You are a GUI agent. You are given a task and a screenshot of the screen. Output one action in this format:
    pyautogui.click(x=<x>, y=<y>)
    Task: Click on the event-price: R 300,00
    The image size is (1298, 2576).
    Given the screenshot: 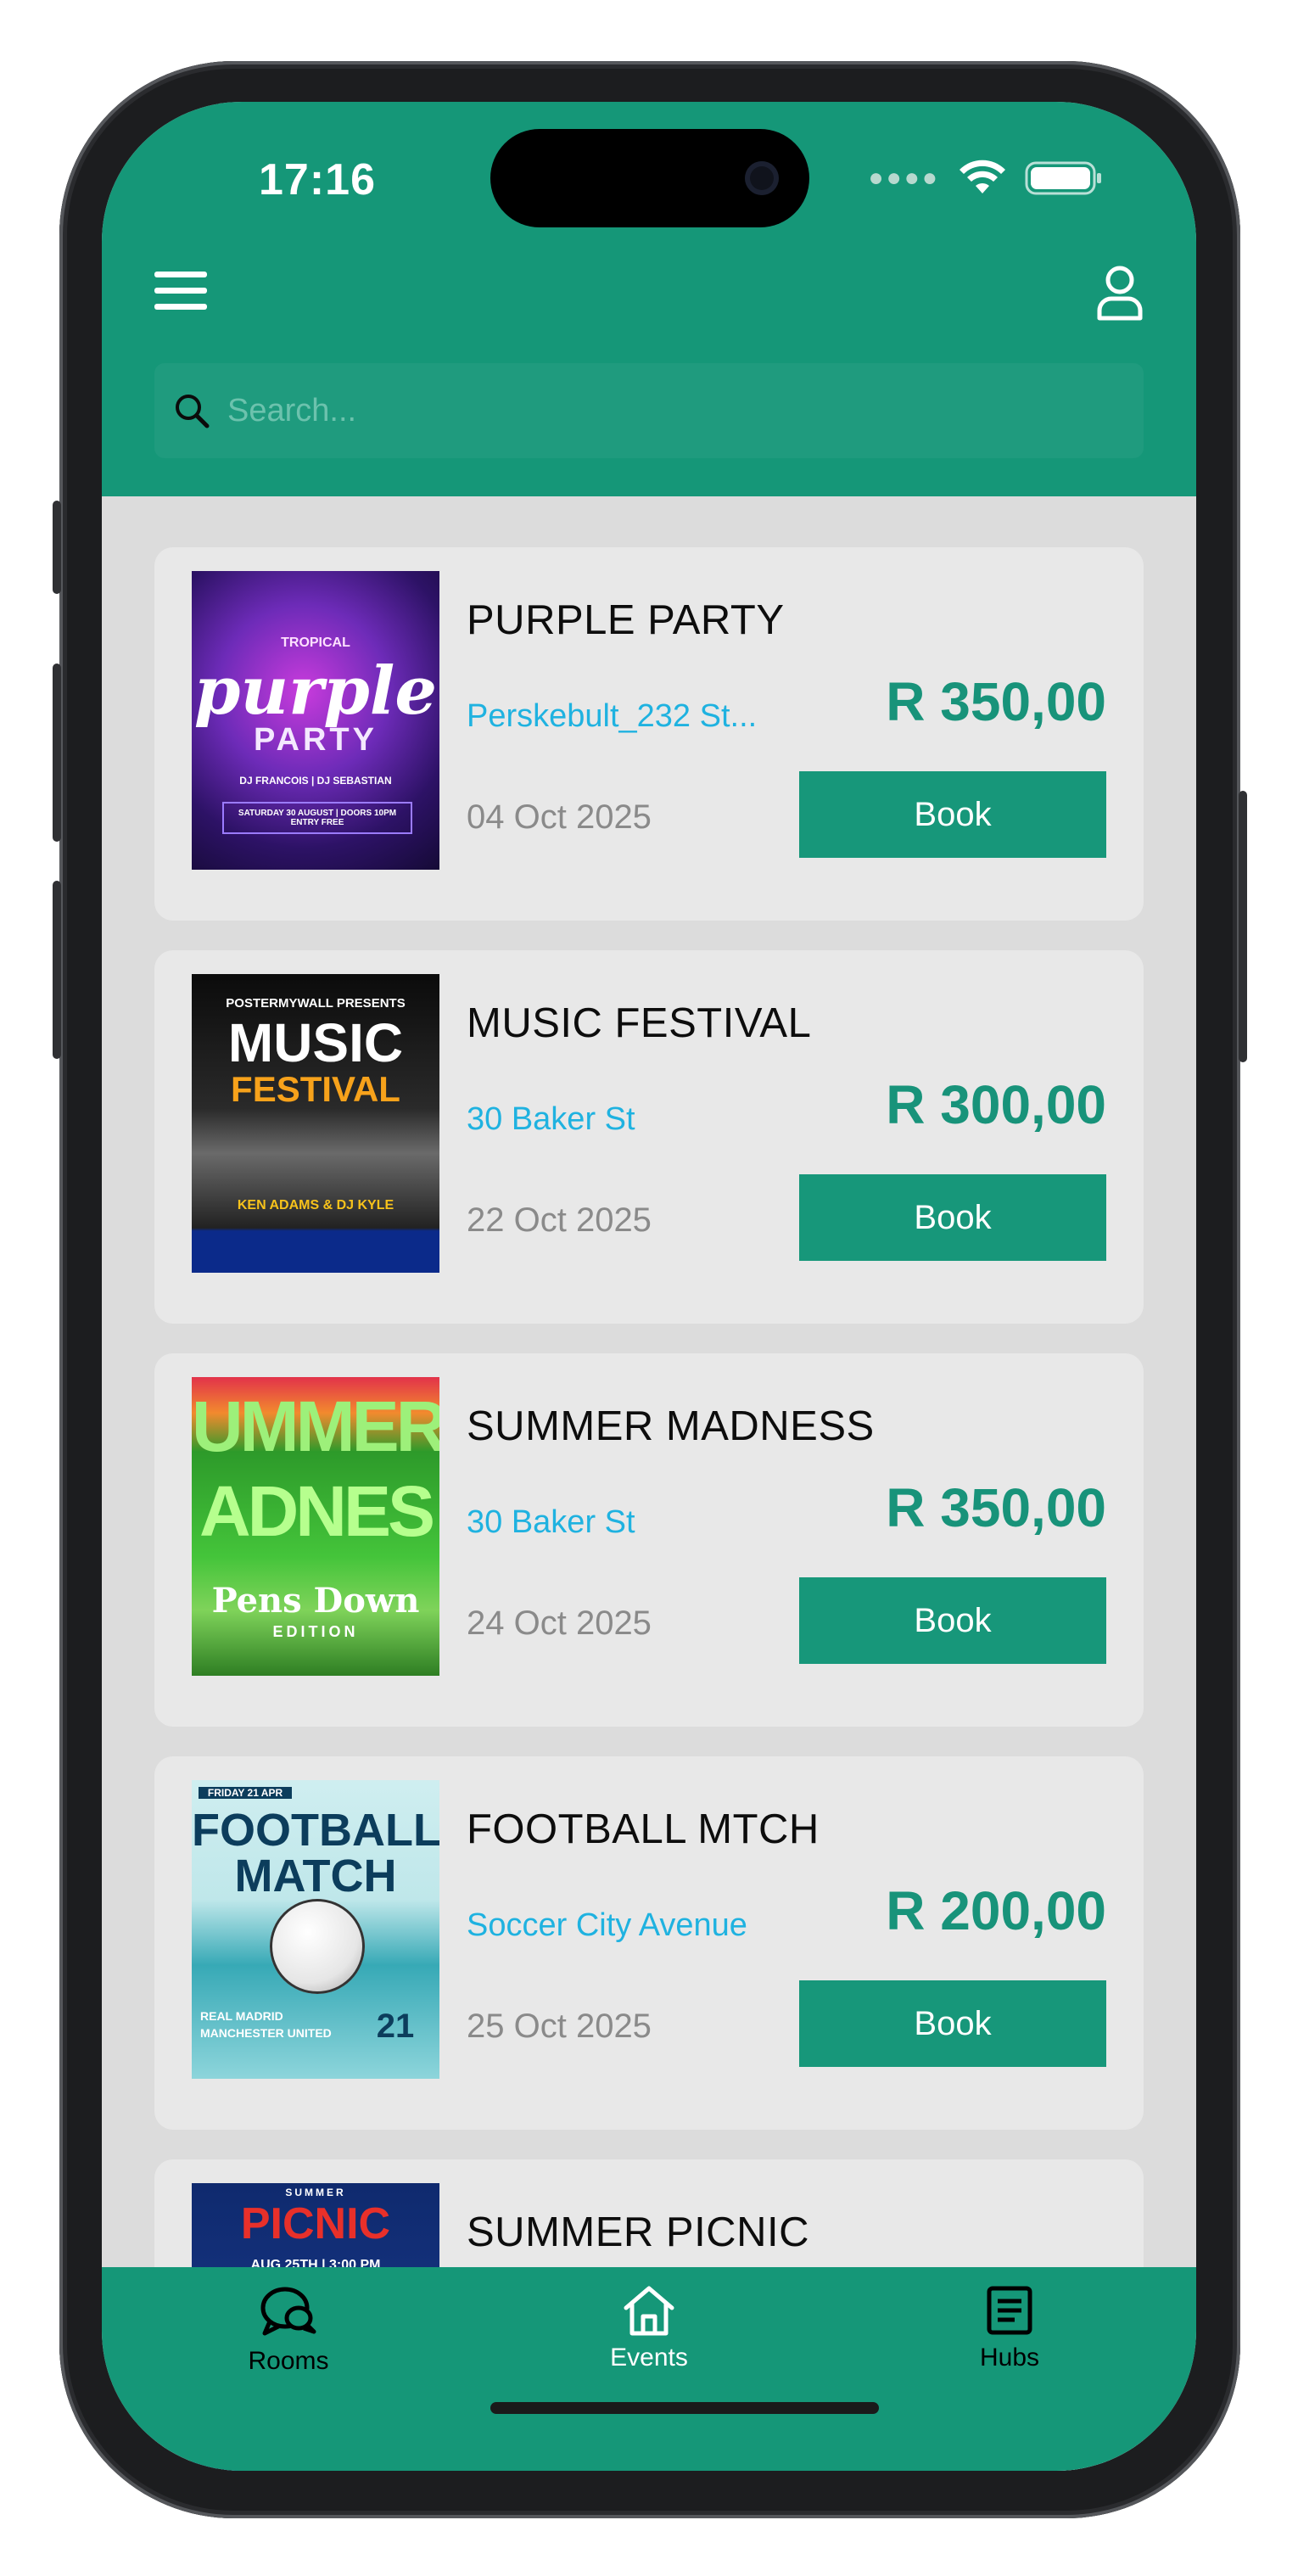 What is the action you would take?
    pyautogui.click(x=996, y=1104)
    